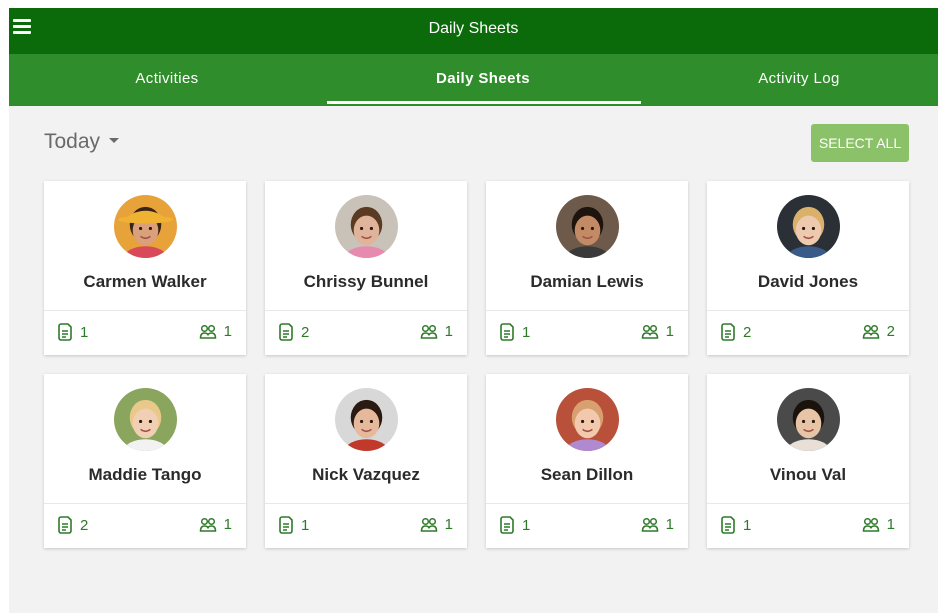 This screenshot has height=613, width=938. What do you see at coordinates (860, 143) in the screenshot?
I see `select-all-button: SELECT ALL` at bounding box center [860, 143].